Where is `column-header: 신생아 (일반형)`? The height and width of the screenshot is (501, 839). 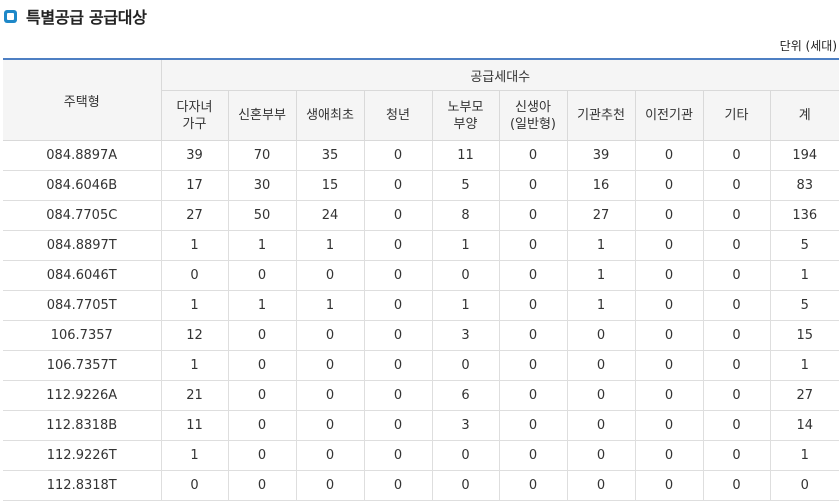 column-header: 신생아 (일반형) is located at coordinates (533, 115).